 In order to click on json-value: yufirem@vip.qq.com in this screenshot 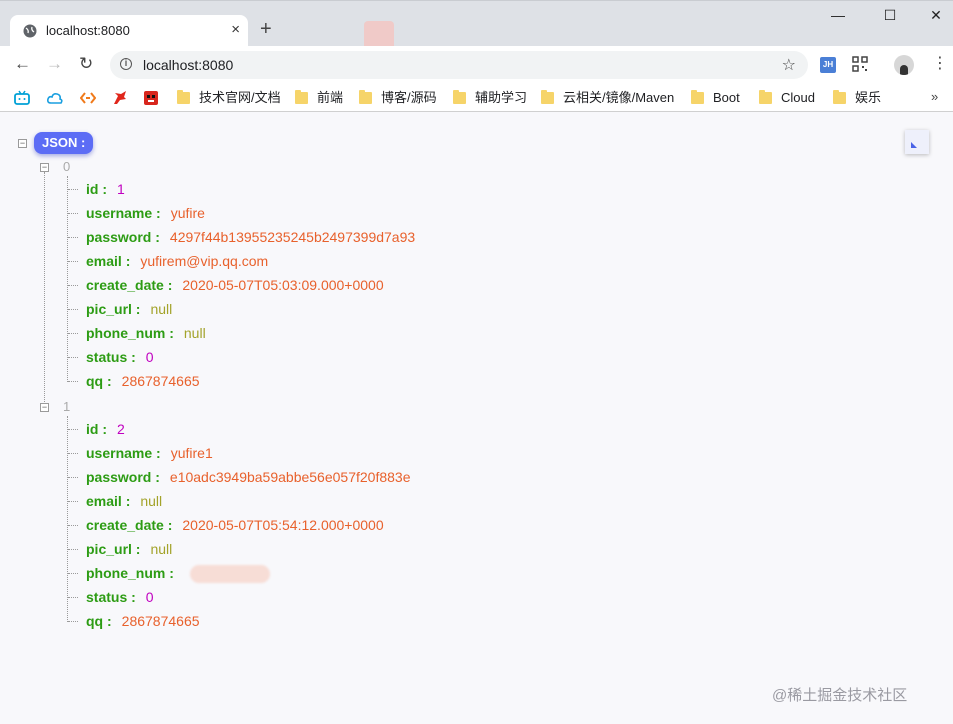, I will do `click(204, 261)`.